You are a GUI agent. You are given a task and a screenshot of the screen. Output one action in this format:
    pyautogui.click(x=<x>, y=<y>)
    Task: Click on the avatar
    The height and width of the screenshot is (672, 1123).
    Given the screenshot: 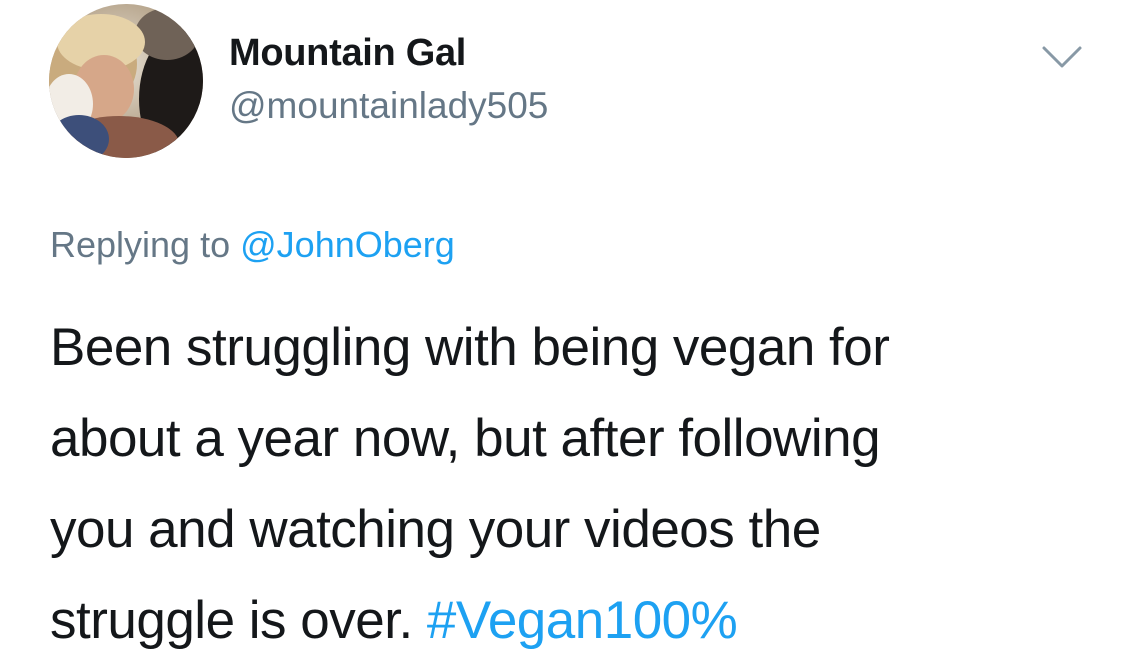 What is the action you would take?
    pyautogui.click(x=126, y=81)
    